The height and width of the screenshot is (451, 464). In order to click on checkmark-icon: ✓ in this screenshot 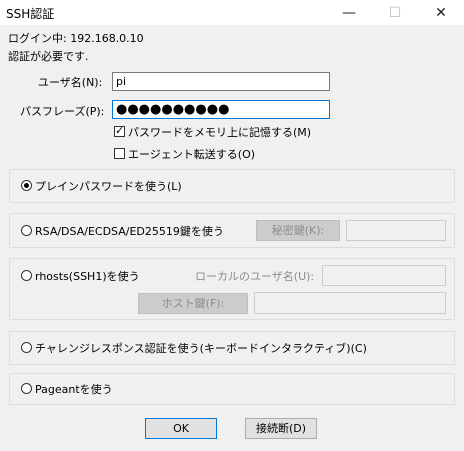, I will do `click(120, 130)`.